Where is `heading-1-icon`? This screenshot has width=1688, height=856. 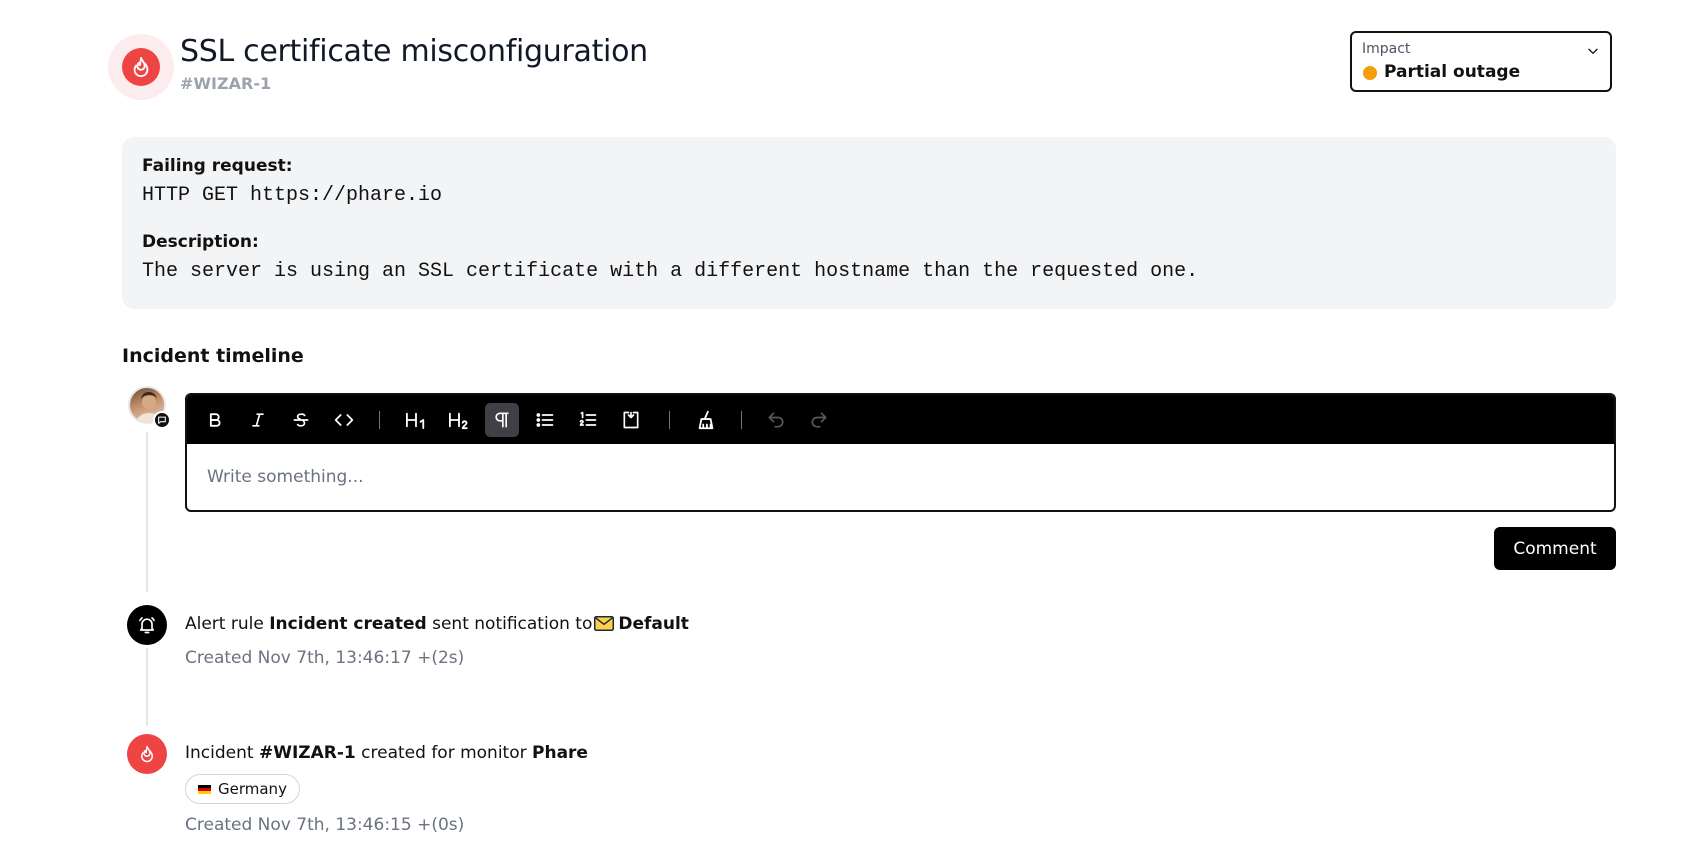 heading-1-icon is located at coordinates (416, 420).